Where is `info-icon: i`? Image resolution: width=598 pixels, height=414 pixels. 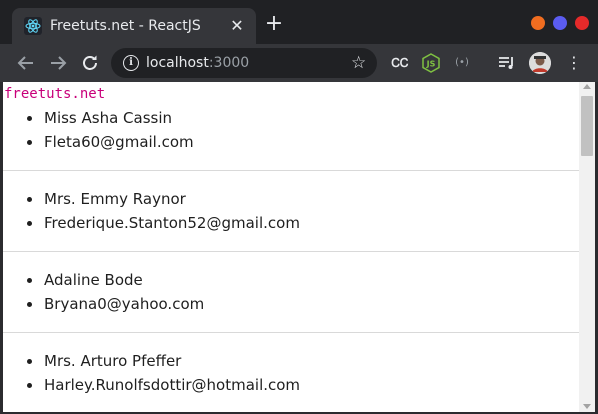
info-icon: i is located at coordinates (131, 63).